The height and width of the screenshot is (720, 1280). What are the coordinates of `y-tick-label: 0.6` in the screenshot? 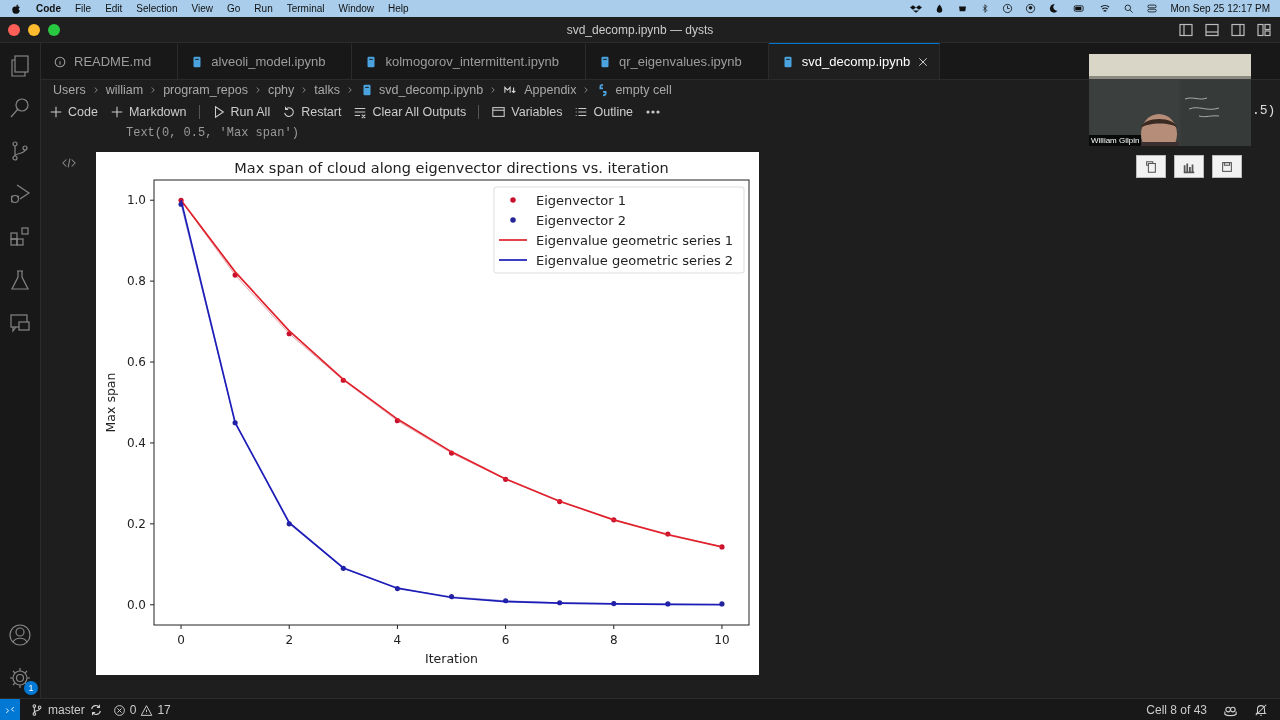 It's located at (136, 362).